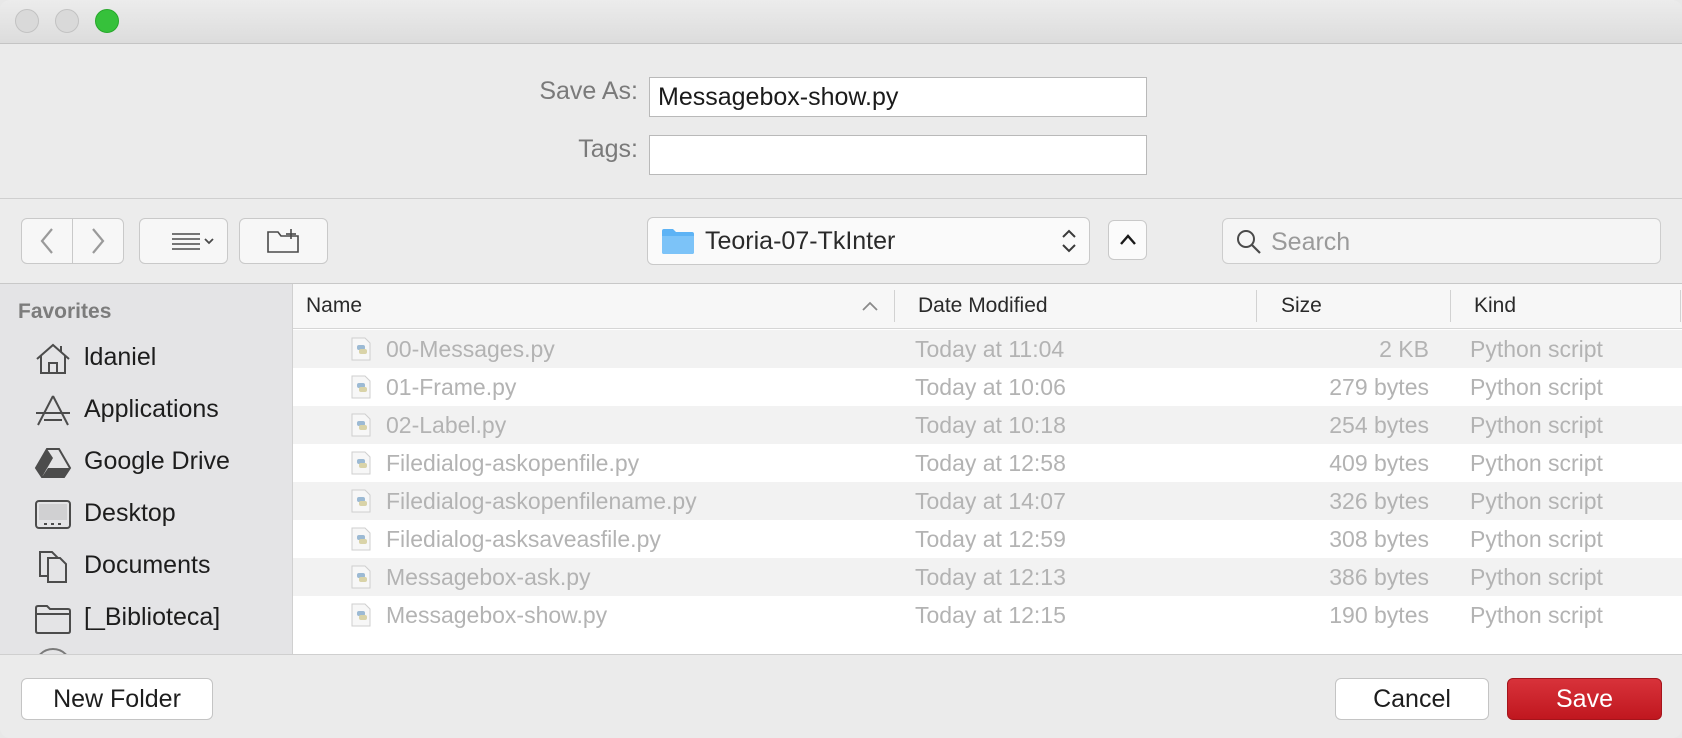 The width and height of the screenshot is (1682, 738). I want to click on sidebar-item-label: ldaniel, so click(120, 357).